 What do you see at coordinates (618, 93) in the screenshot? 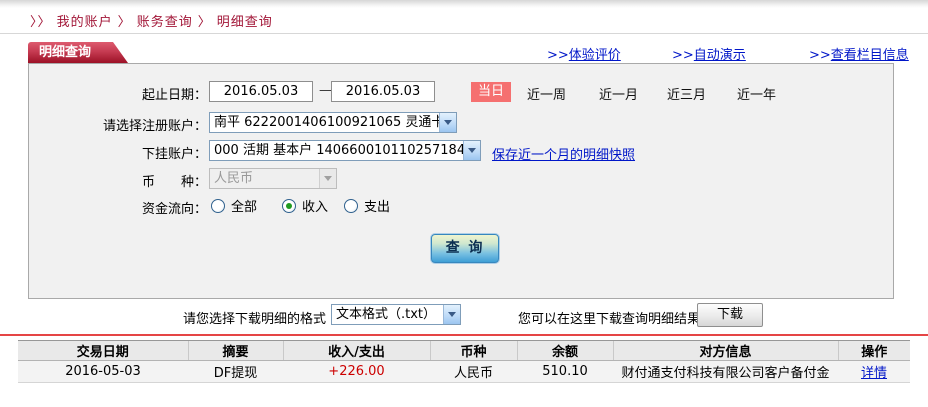
I see `quick-range-month: 近一月` at bounding box center [618, 93].